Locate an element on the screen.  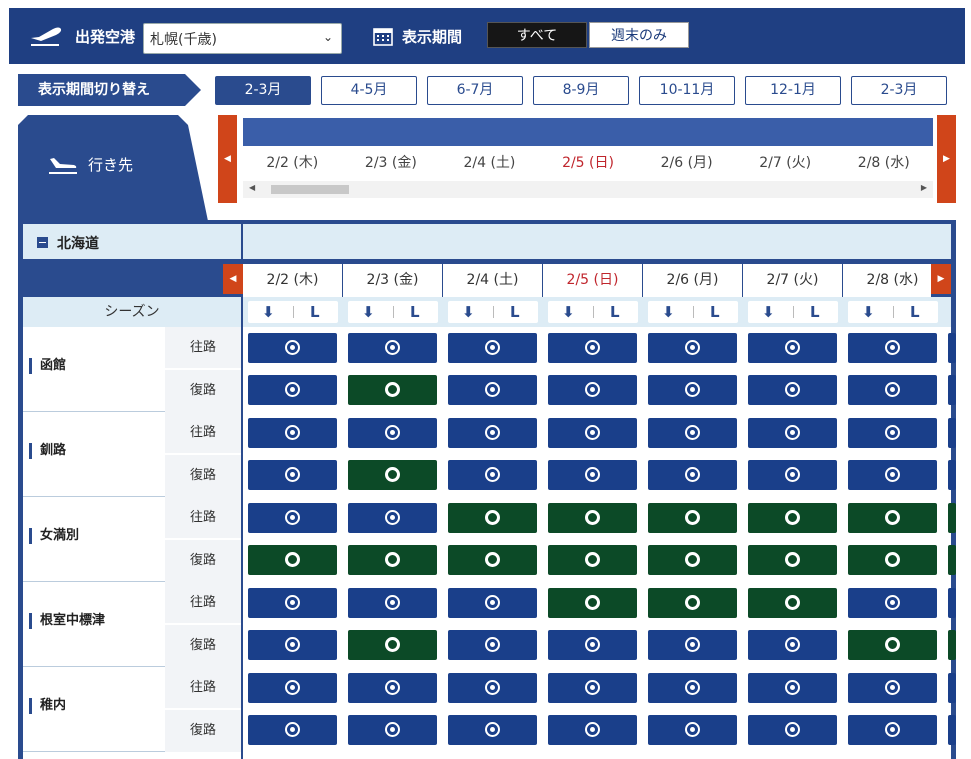
period-button: 12-1月 is located at coordinates (793, 90).